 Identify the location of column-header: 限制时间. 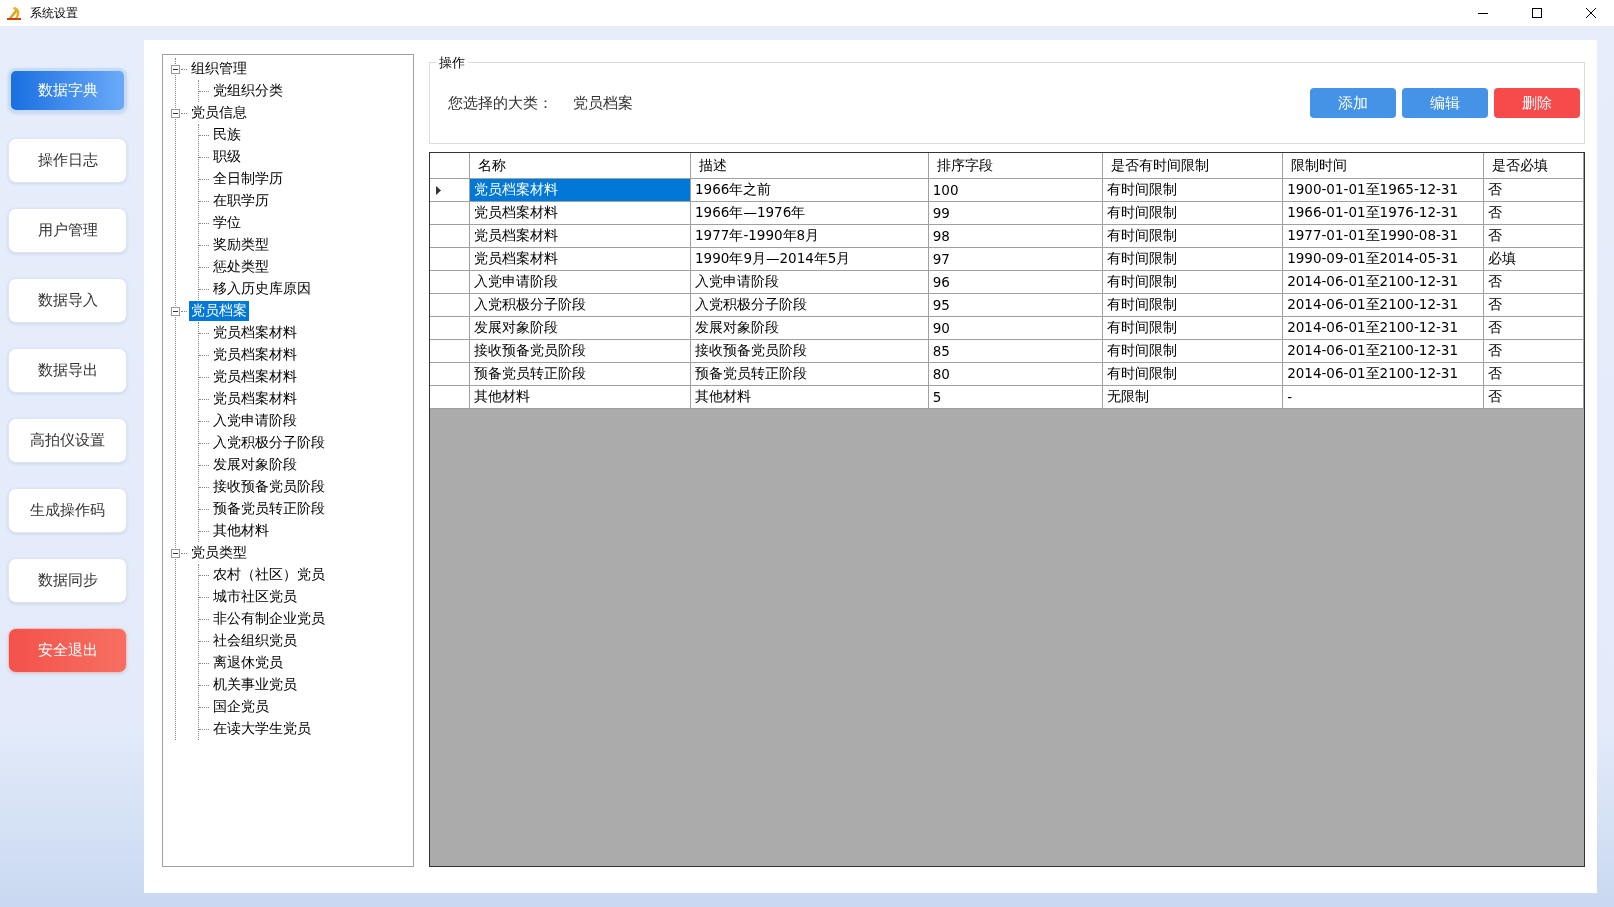
(1383, 166).